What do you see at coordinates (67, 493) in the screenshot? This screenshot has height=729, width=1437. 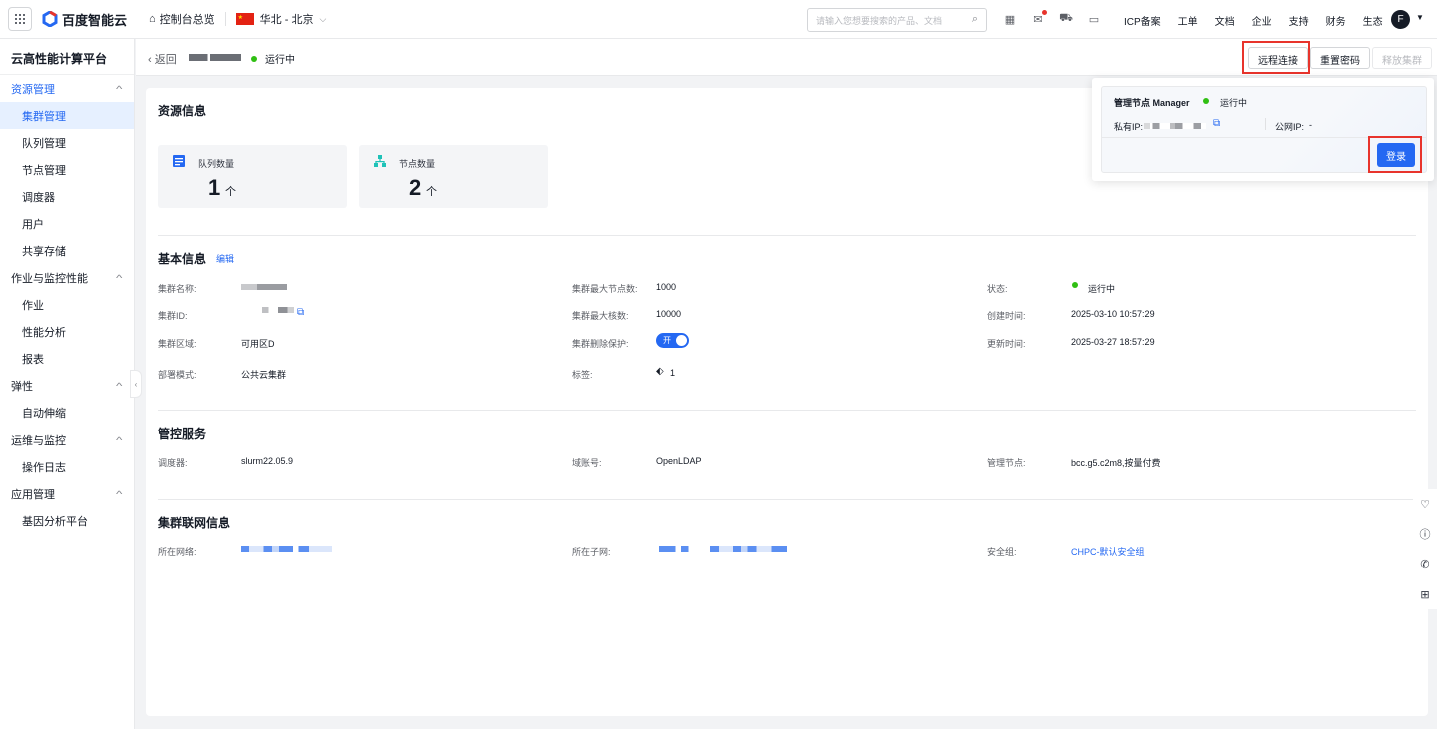 I see `sidebar-group-app: 应用管理 ^` at bounding box center [67, 493].